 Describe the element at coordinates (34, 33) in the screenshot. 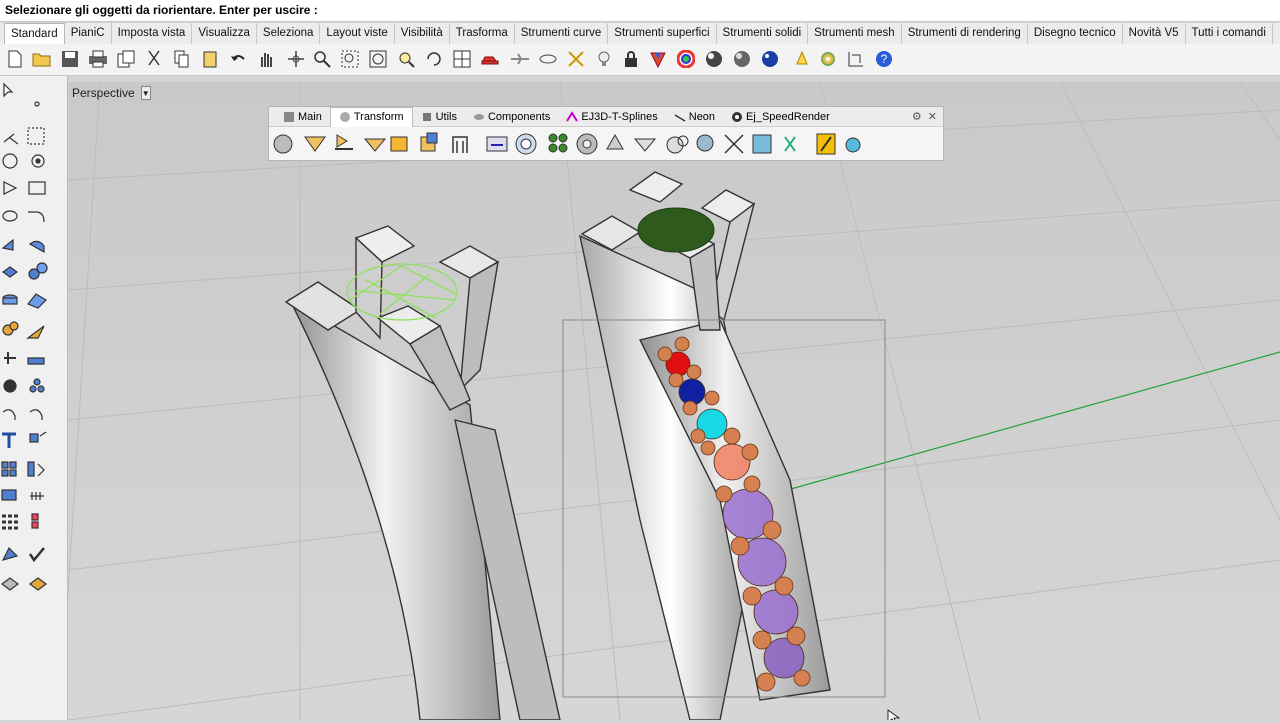

I see `tab-standard: Standard` at that location.